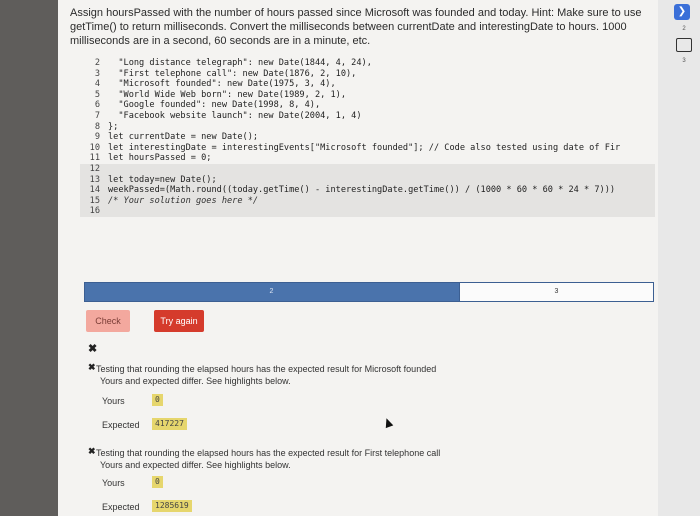 The image size is (700, 516). I want to click on code-text: /* Your solution goes here */, so click(183, 200).